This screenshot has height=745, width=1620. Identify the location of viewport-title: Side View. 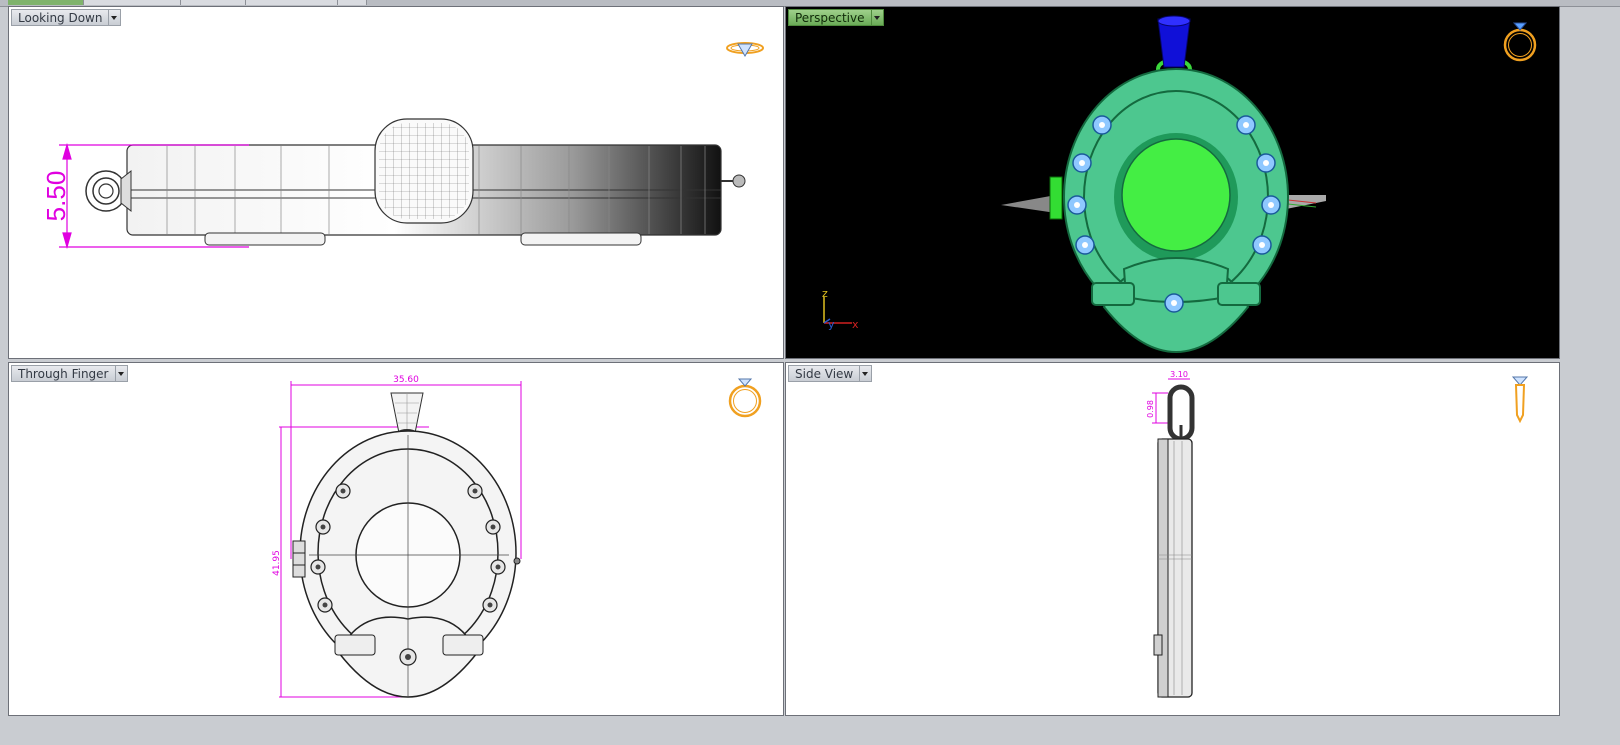
(824, 373).